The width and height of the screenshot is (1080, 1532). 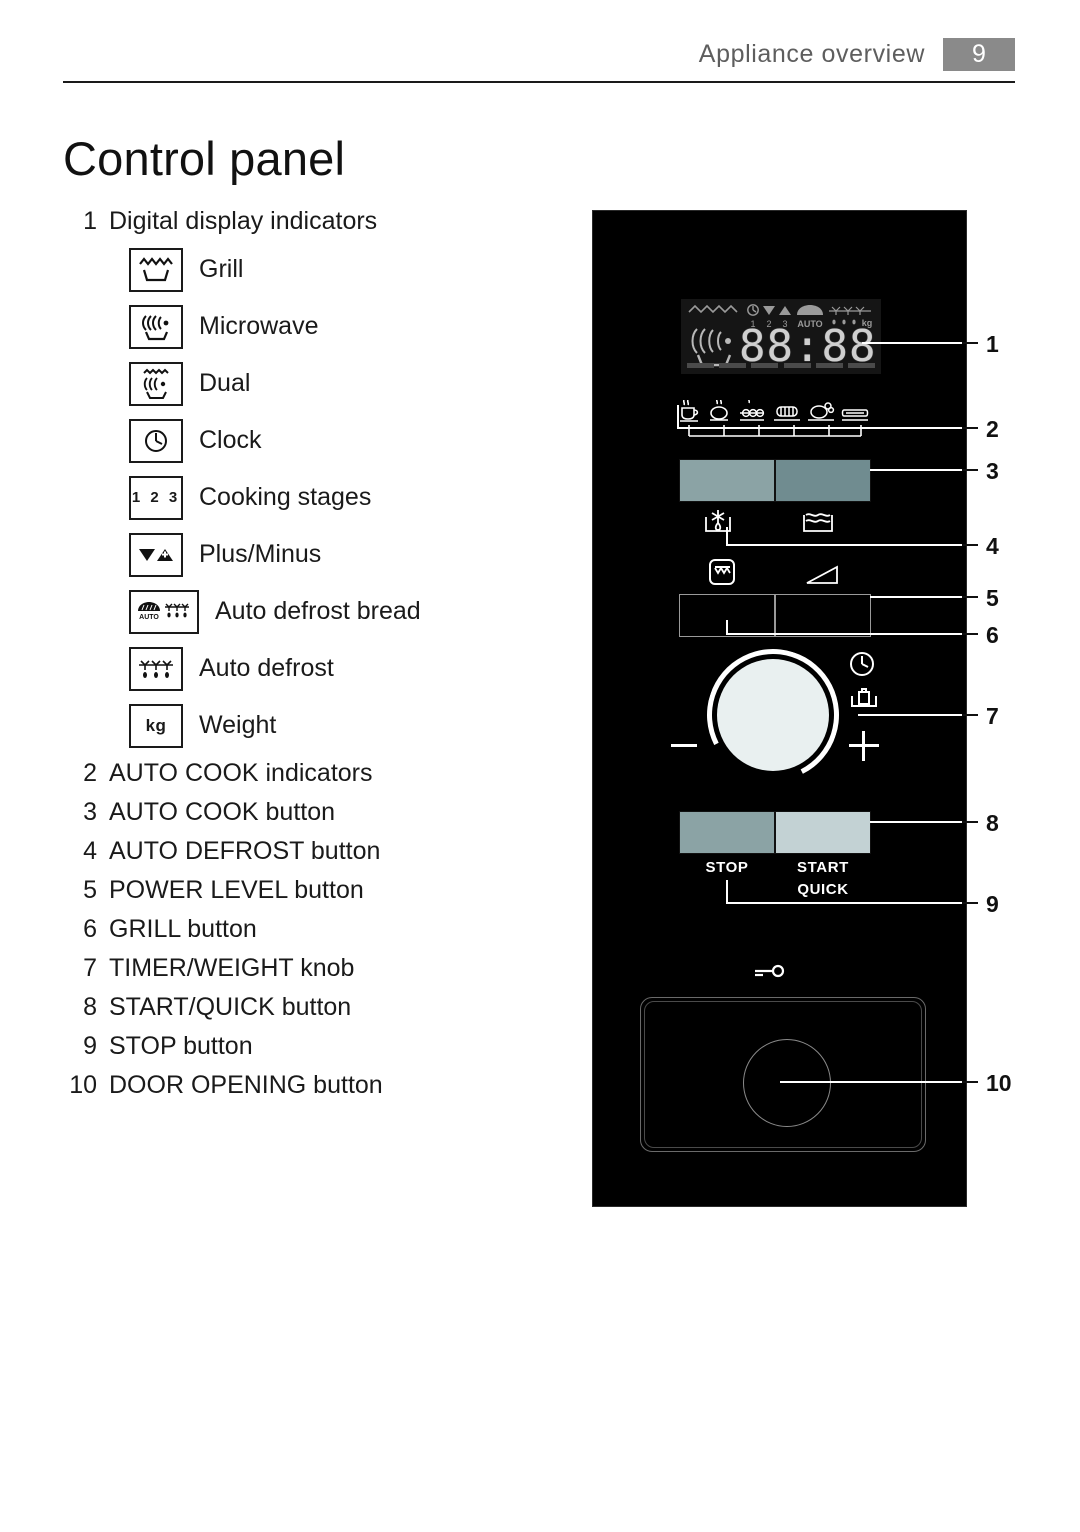 I want to click on power-level-button, so click(x=823, y=615).